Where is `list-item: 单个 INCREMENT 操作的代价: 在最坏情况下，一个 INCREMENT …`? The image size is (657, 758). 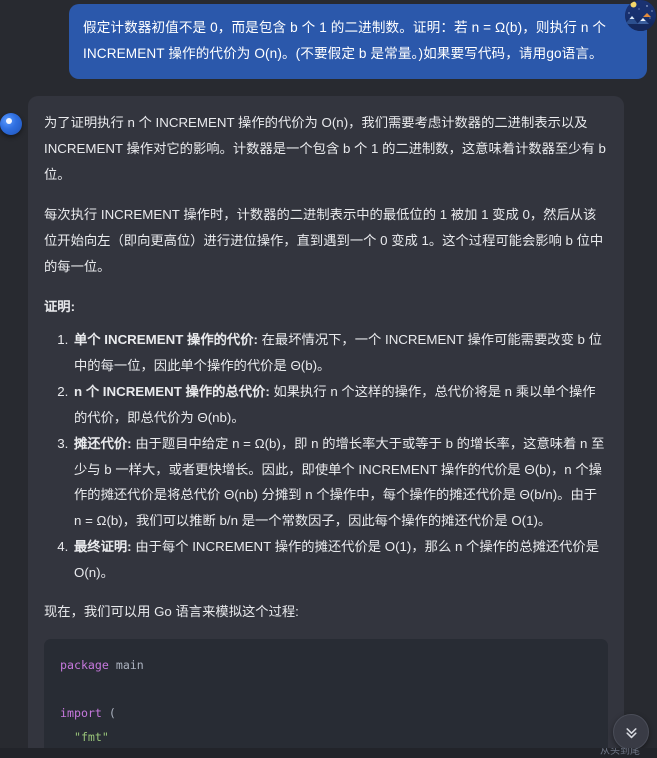
list-item: 单个 INCREMENT 操作的代价: 在最坏情况下，一个 INCREMENT … is located at coordinates (340, 352).